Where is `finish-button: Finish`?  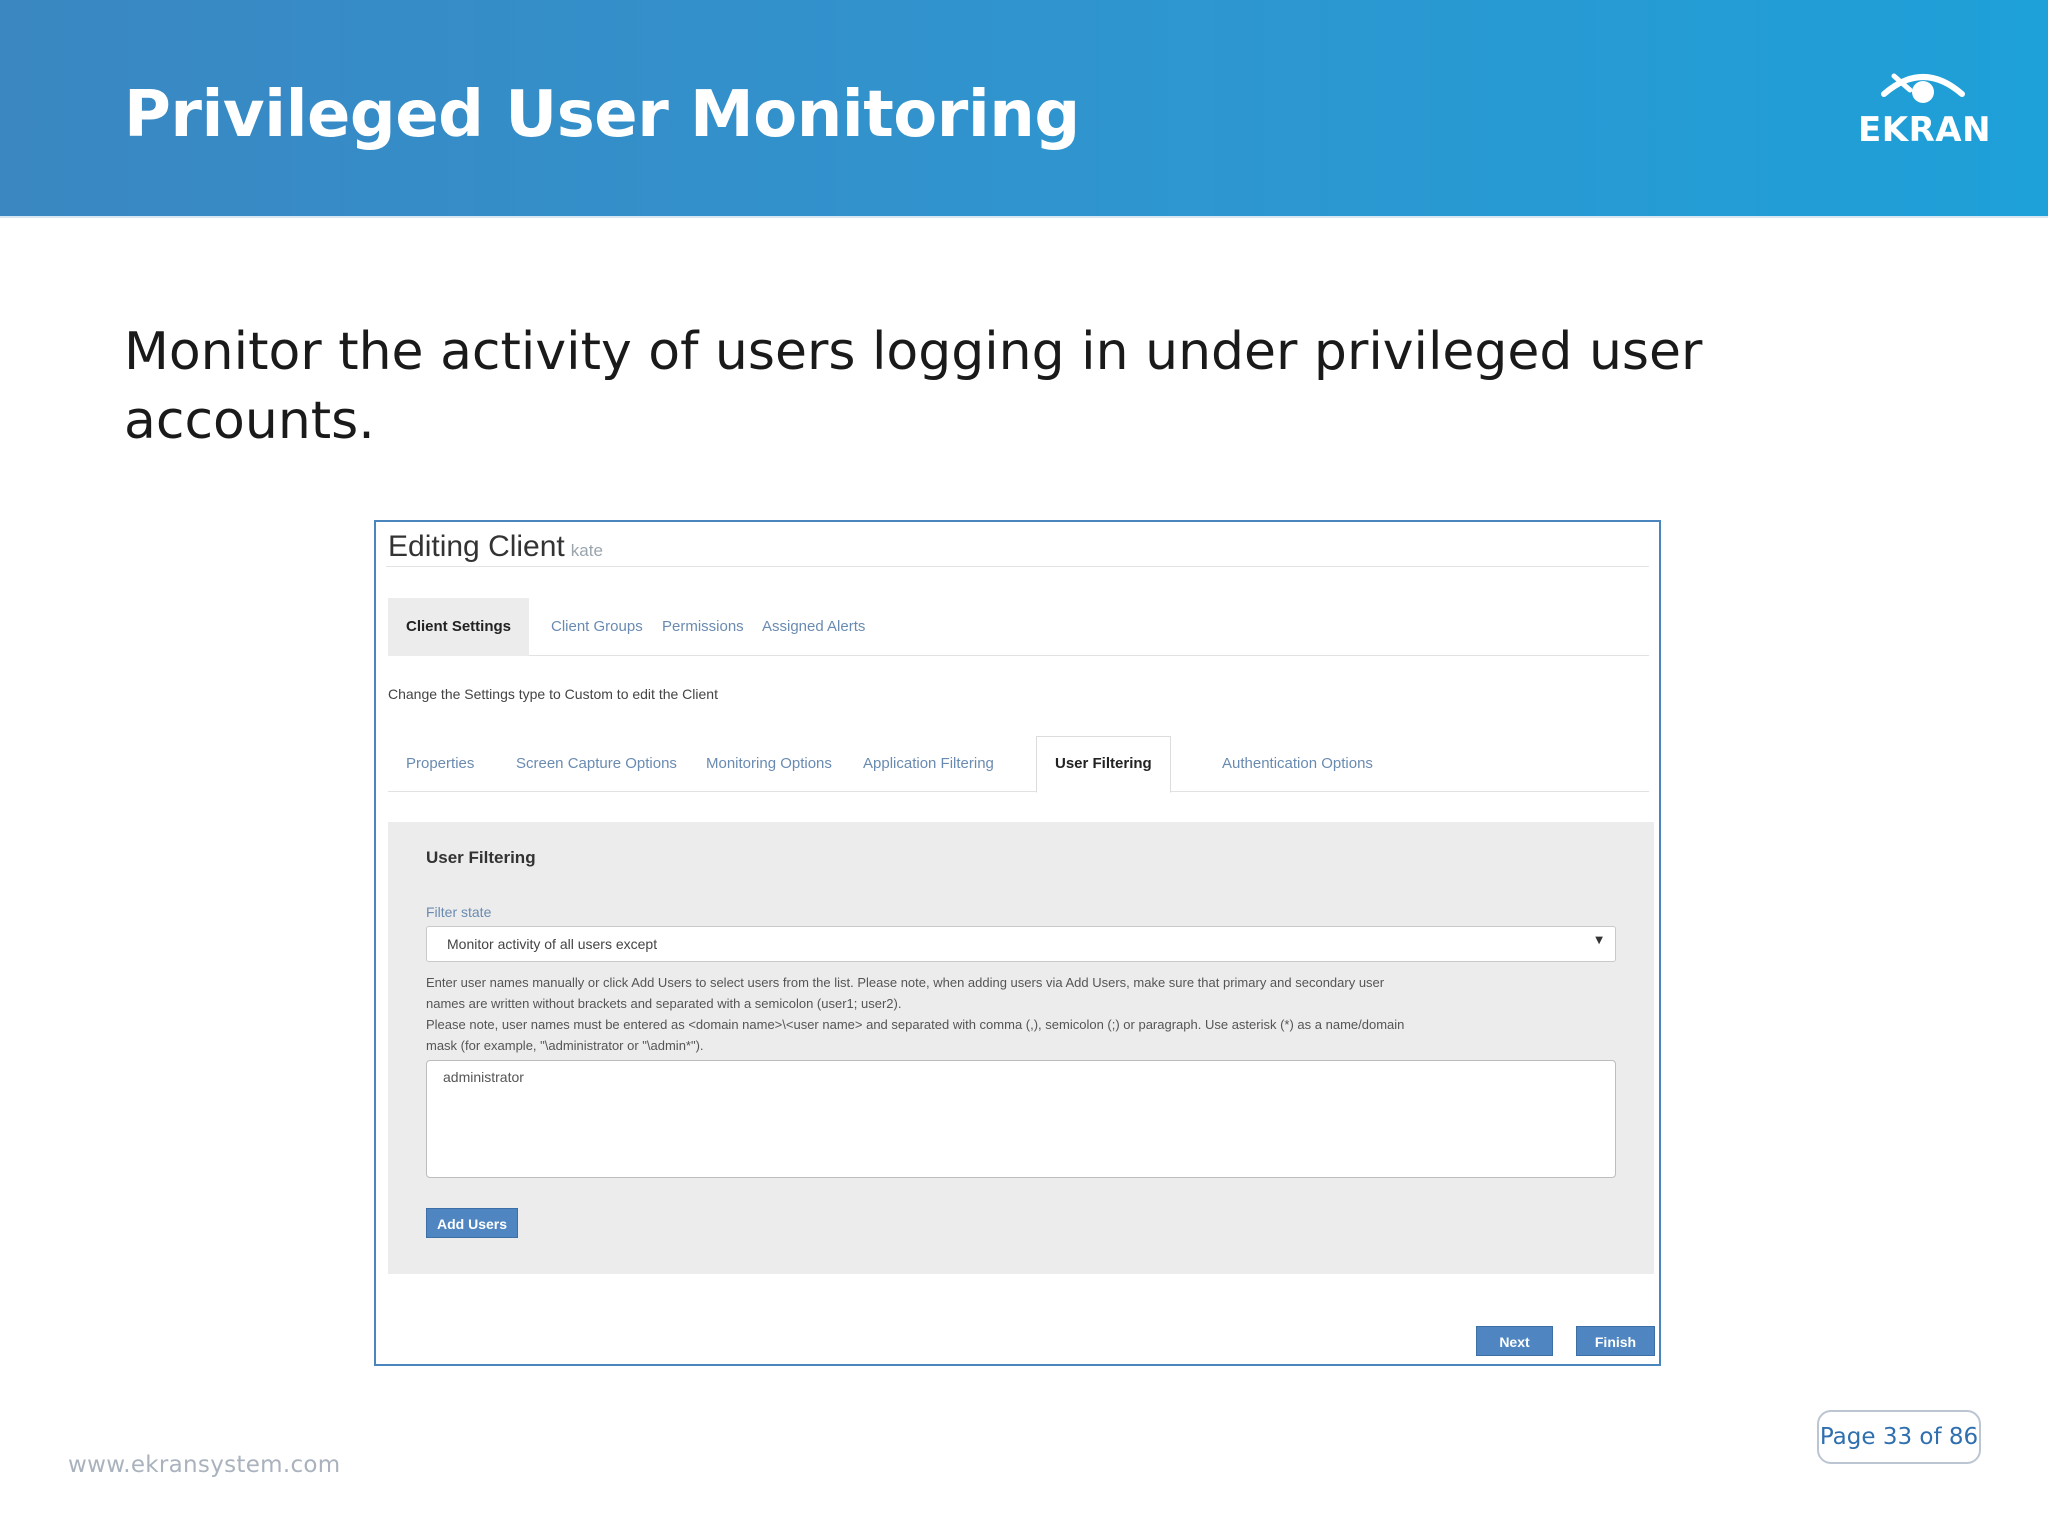 finish-button: Finish is located at coordinates (1615, 1341).